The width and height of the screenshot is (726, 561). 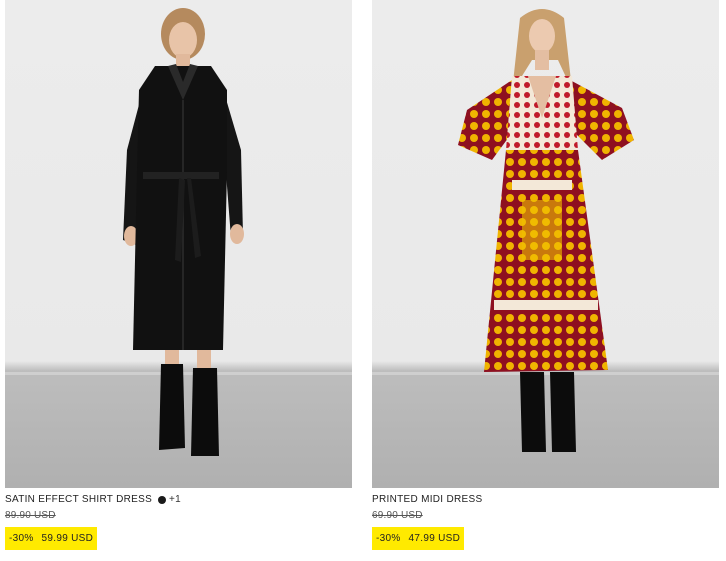 I want to click on sale-price: 59.99 USD, so click(x=67, y=538).